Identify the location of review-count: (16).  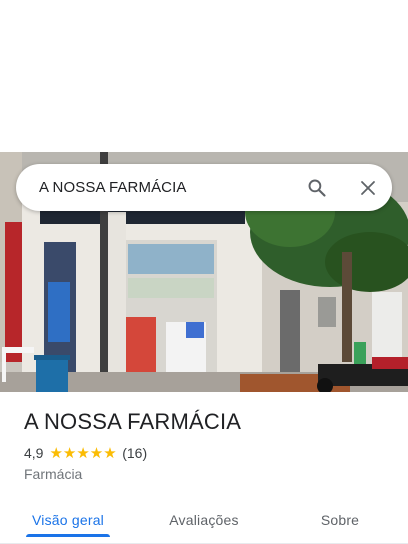
(134, 453).